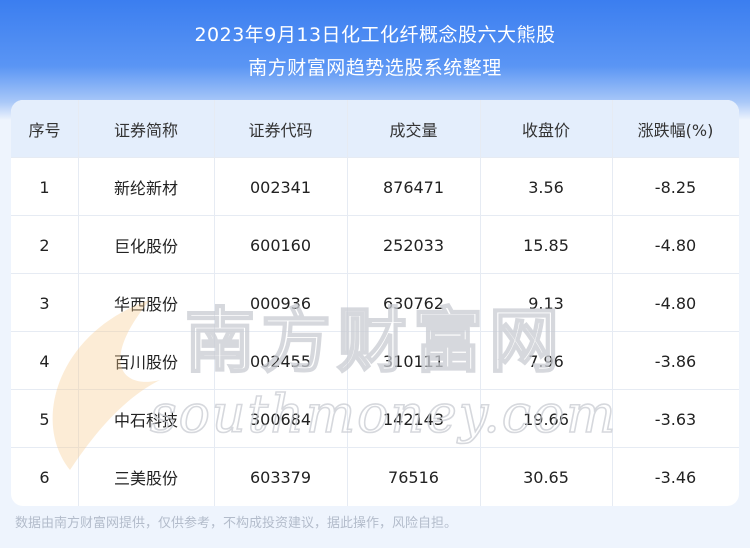 This screenshot has width=750, height=548. Describe the element at coordinates (546, 245) in the screenshot. I see `cell-close: 15.85` at that location.